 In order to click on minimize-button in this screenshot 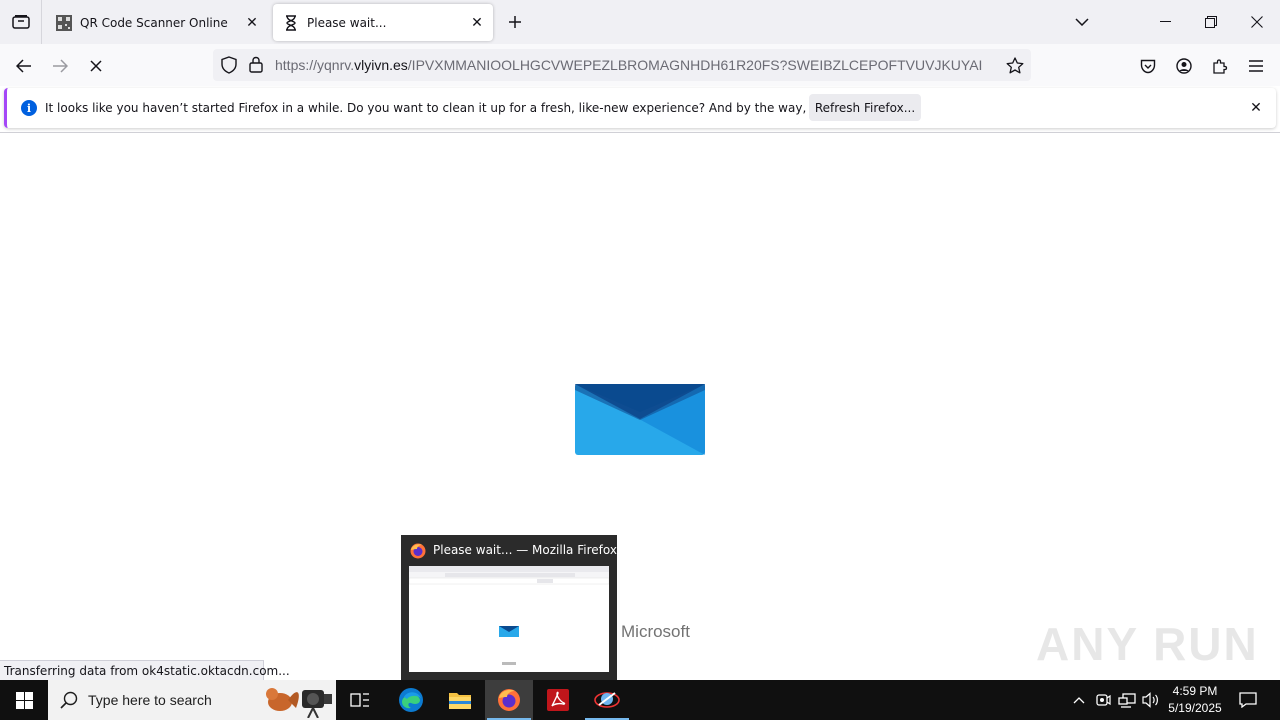, I will do `click(1165, 22)`.